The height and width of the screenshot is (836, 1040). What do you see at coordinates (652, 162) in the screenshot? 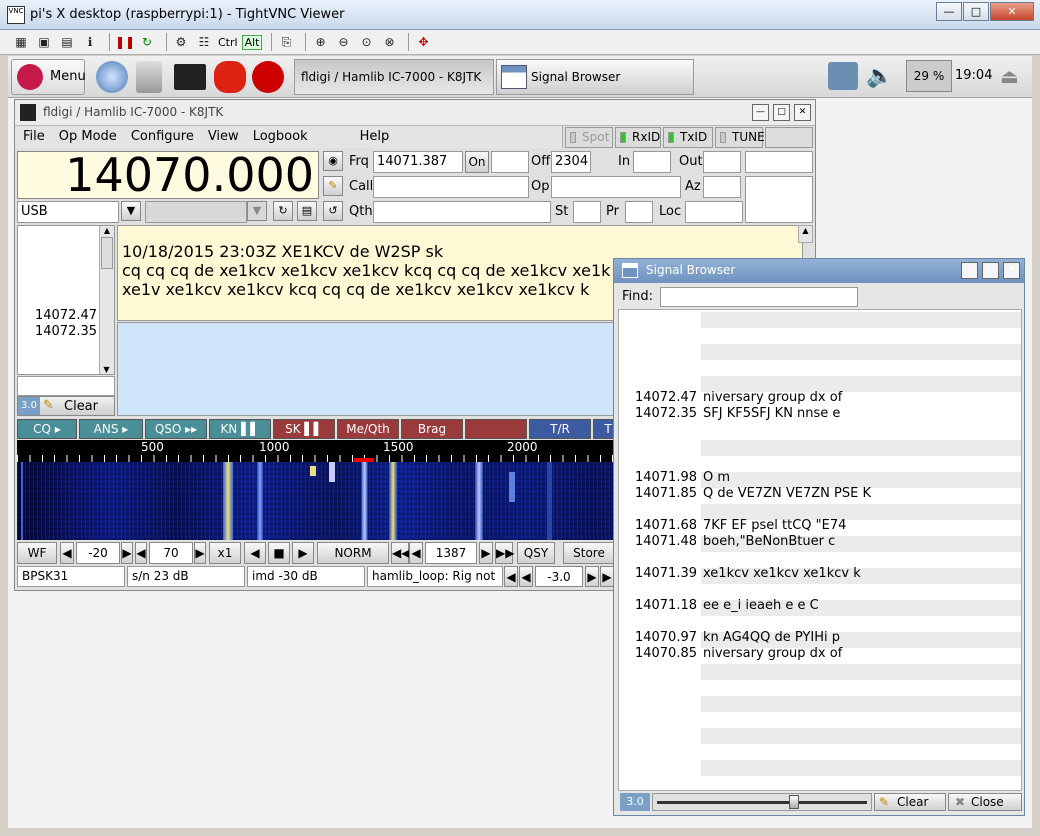
I see `in-field` at bounding box center [652, 162].